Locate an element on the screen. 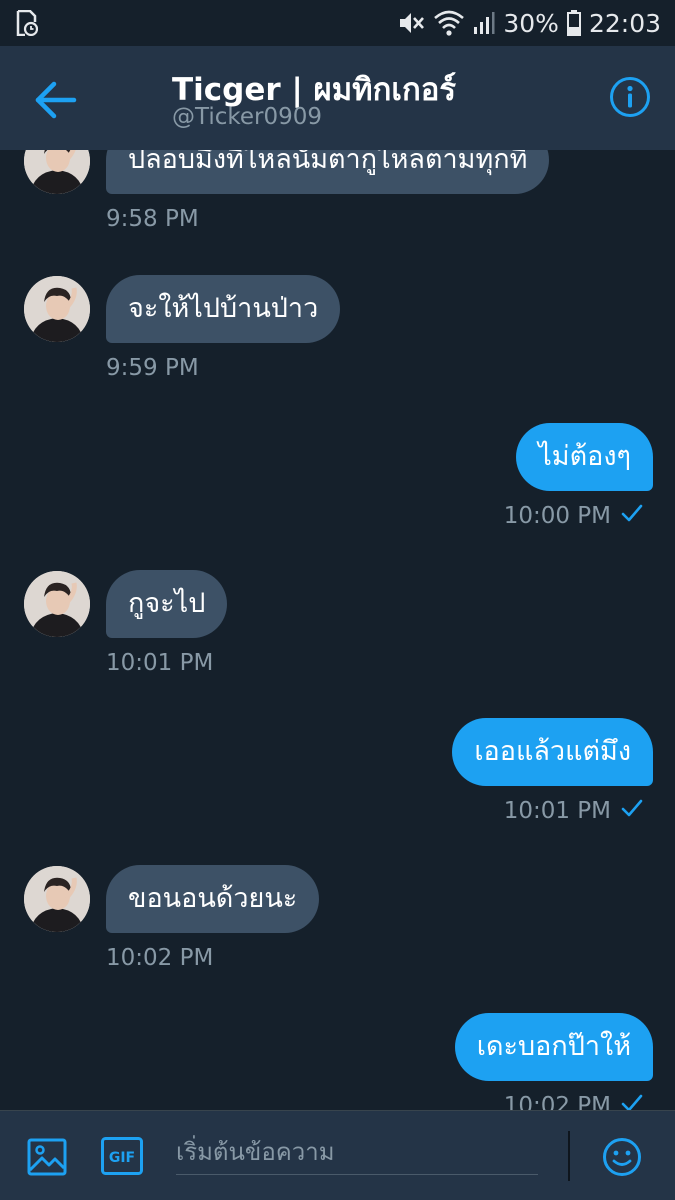 The width and height of the screenshot is (675, 1200). gif-button: GIF is located at coordinates (122, 1156).